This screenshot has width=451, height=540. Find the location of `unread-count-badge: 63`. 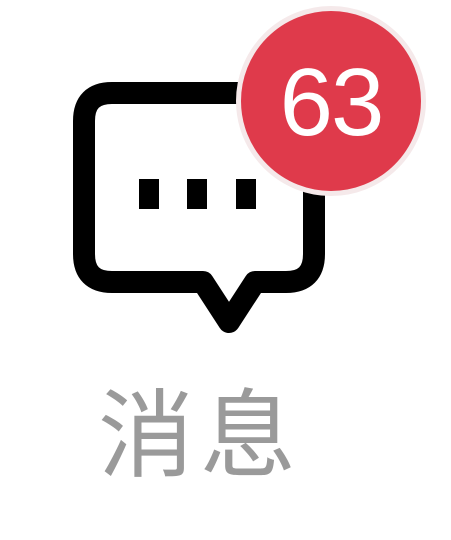

unread-count-badge: 63 is located at coordinates (331, 101).